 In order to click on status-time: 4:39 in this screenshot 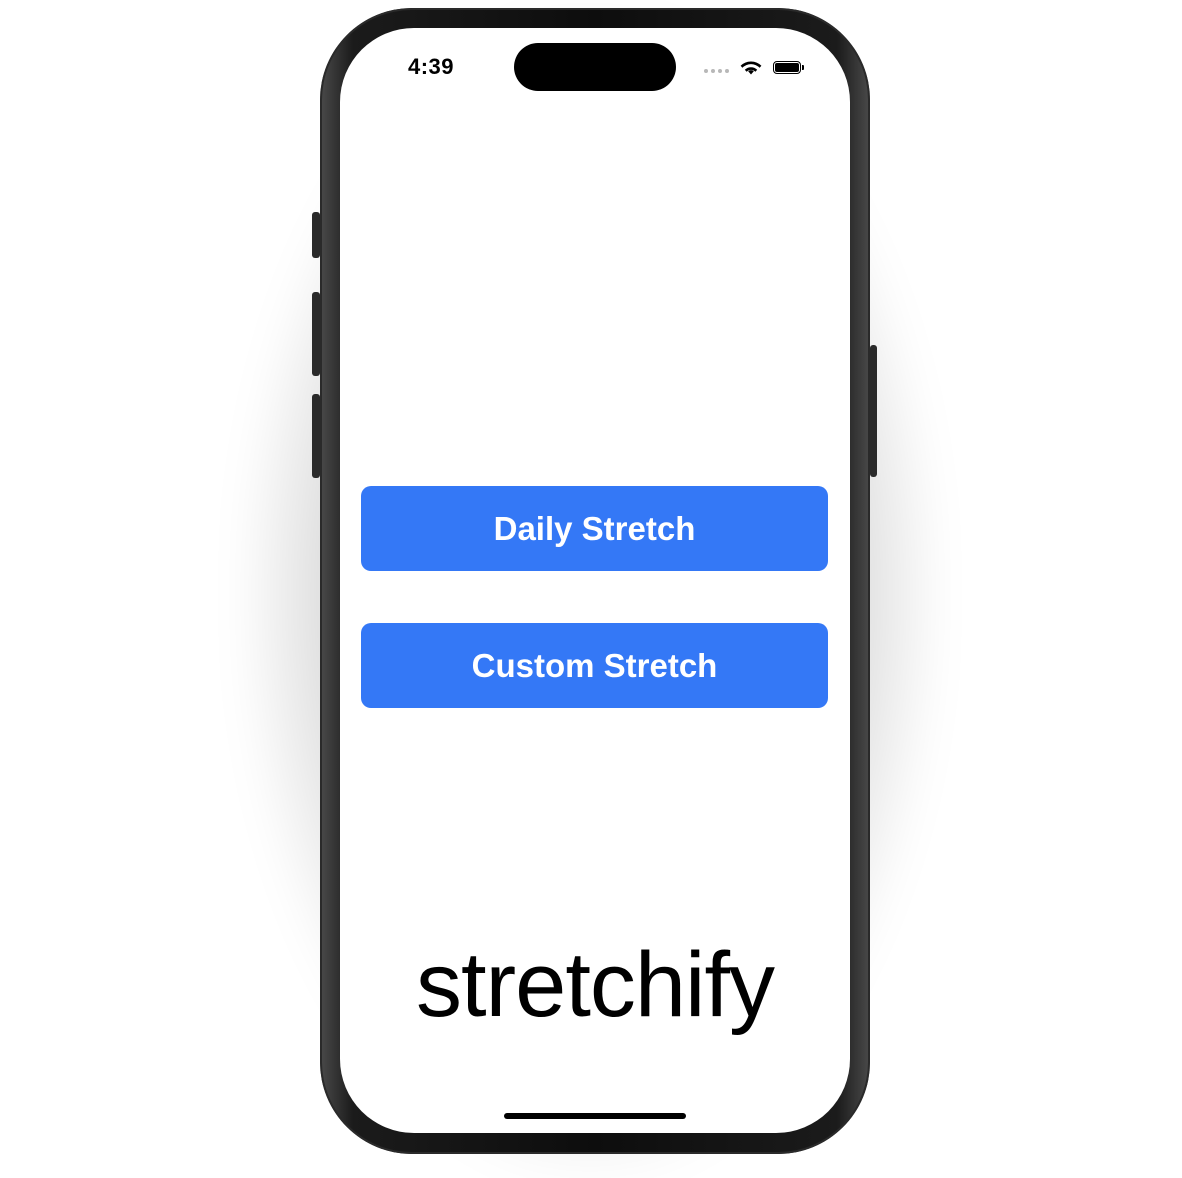, I will do `click(431, 66)`.